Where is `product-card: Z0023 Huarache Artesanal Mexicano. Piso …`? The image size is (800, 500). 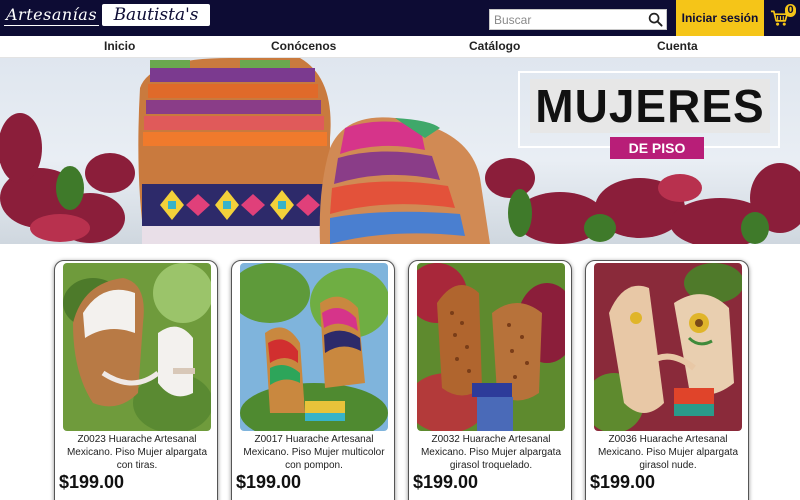
product-card: Z0023 Huarache Artesanal Mexicano. Piso … is located at coordinates (136, 380).